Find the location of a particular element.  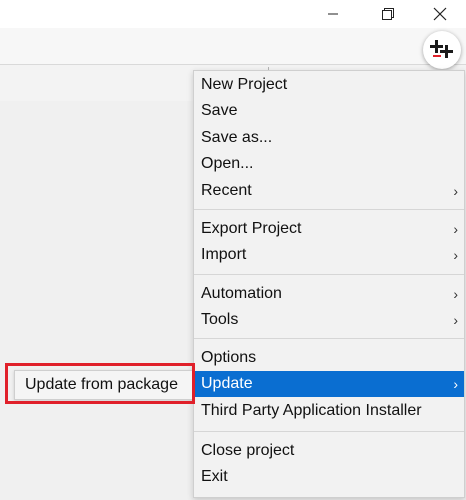

menu-item-close-project: Close project is located at coordinates (329, 451).